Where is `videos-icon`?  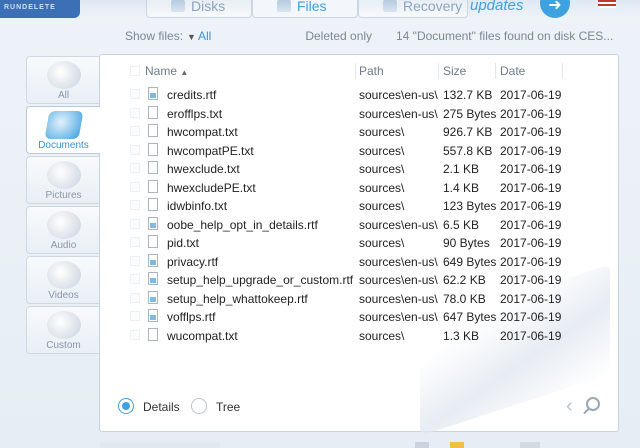
videos-icon is located at coordinates (63, 275).